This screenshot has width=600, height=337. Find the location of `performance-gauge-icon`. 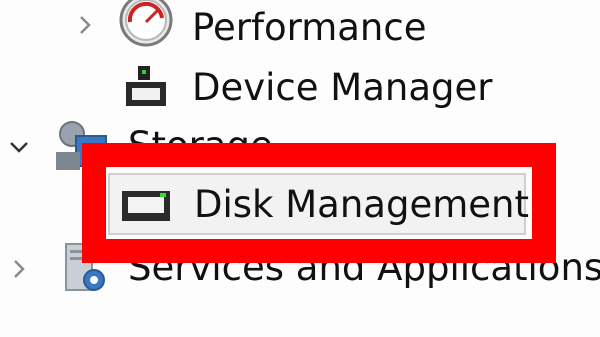

performance-gauge-icon is located at coordinates (145, 23).